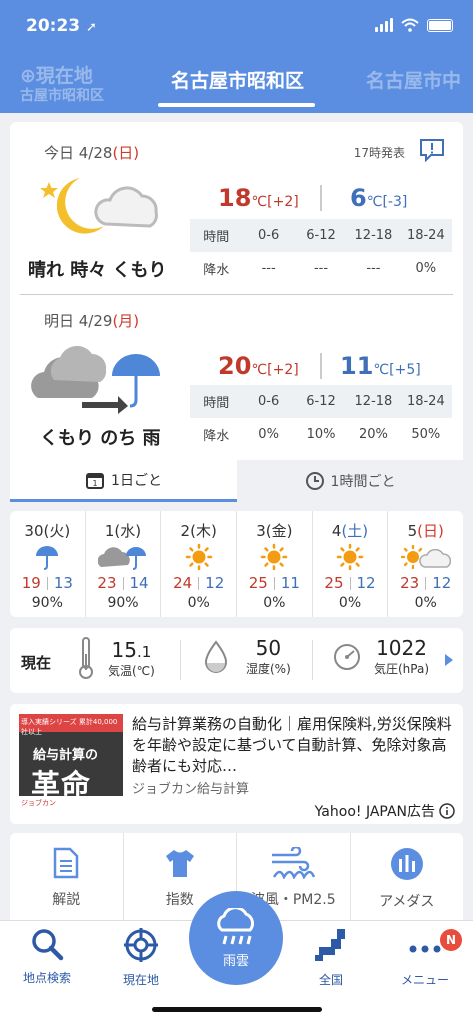  Describe the element at coordinates (97, 270) in the screenshot. I see `today-condition: 晴れ 時々 くもり` at that location.